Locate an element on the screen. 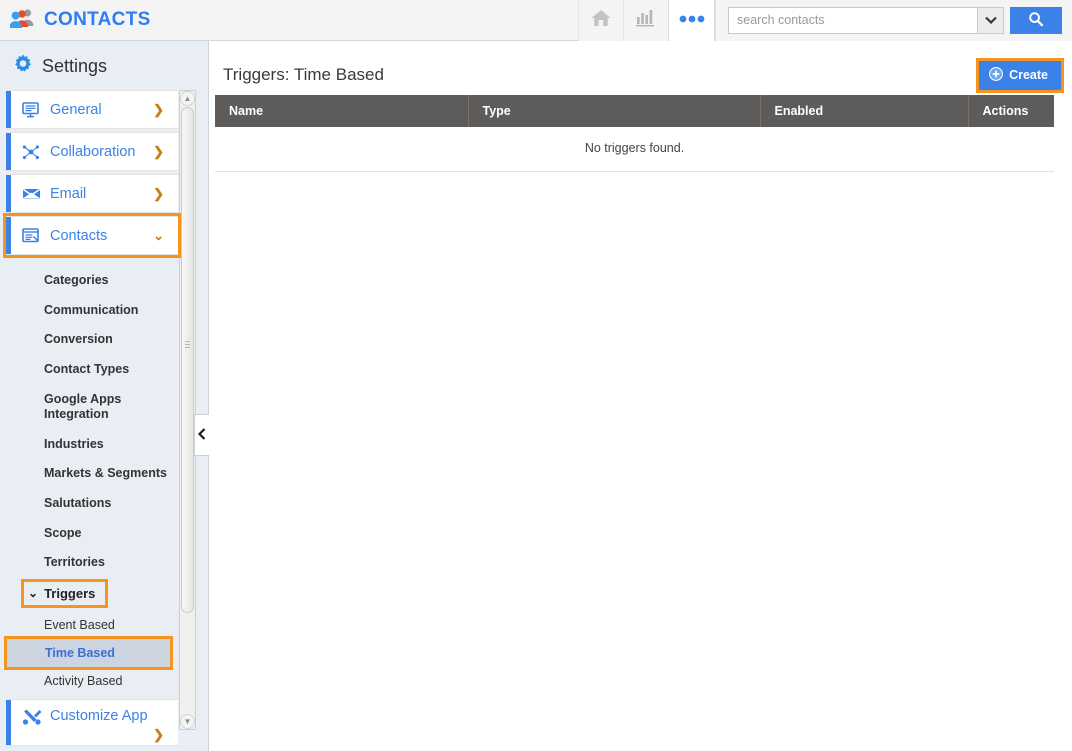 The height and width of the screenshot is (751, 1072). submenu-item-communication: Communication is located at coordinates (92, 311).